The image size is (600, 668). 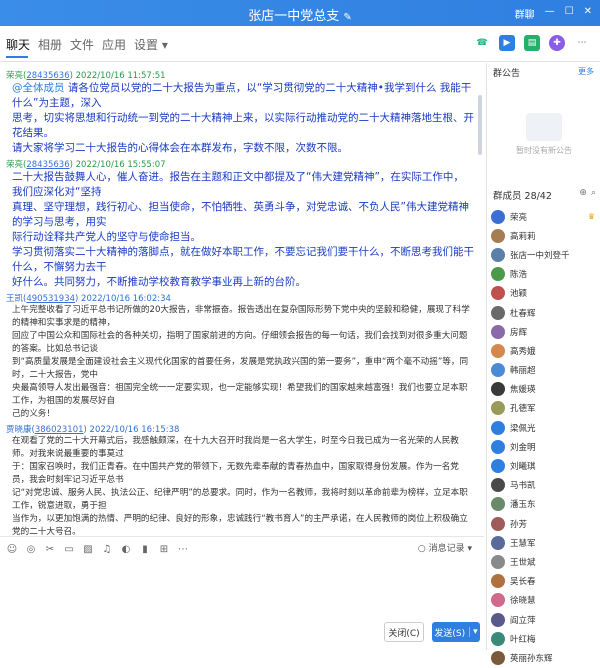 What do you see at coordinates (545, 619) in the screenshot?
I see `member-item: 阎立萍` at bounding box center [545, 619].